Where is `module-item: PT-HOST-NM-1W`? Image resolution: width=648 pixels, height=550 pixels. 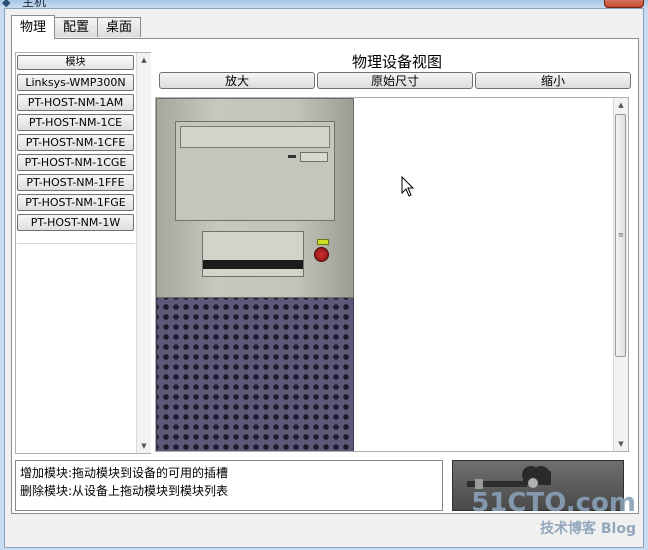
module-item: PT-HOST-NM-1W is located at coordinates (75, 222).